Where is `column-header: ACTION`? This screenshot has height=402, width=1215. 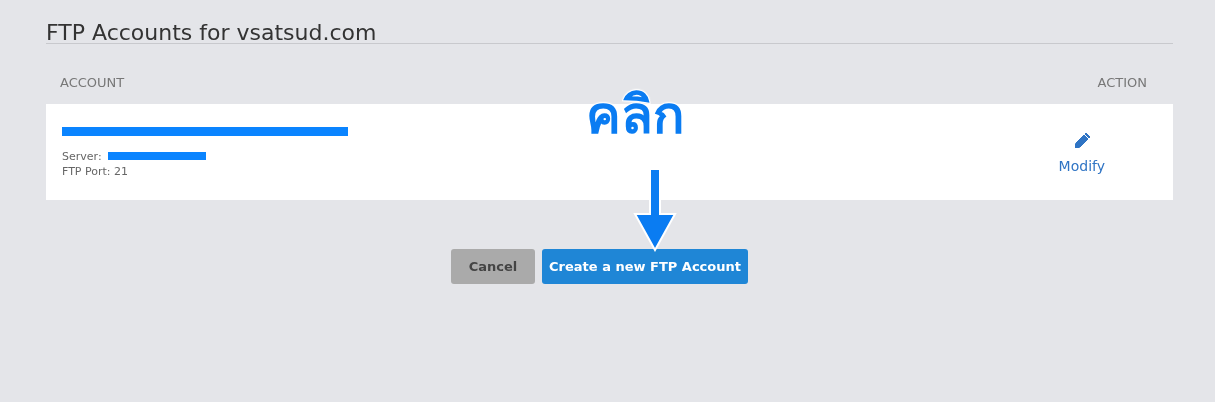 column-header: ACTION is located at coordinates (1122, 83).